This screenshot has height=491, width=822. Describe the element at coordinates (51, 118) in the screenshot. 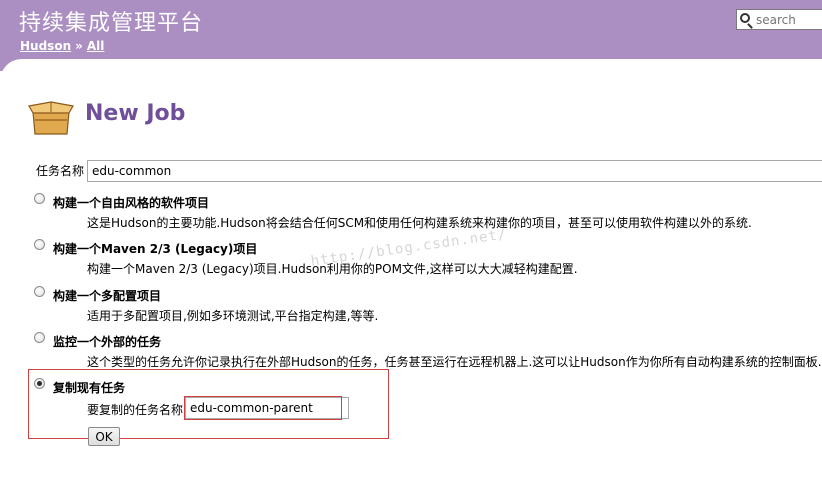

I see `job-box-icon` at that location.